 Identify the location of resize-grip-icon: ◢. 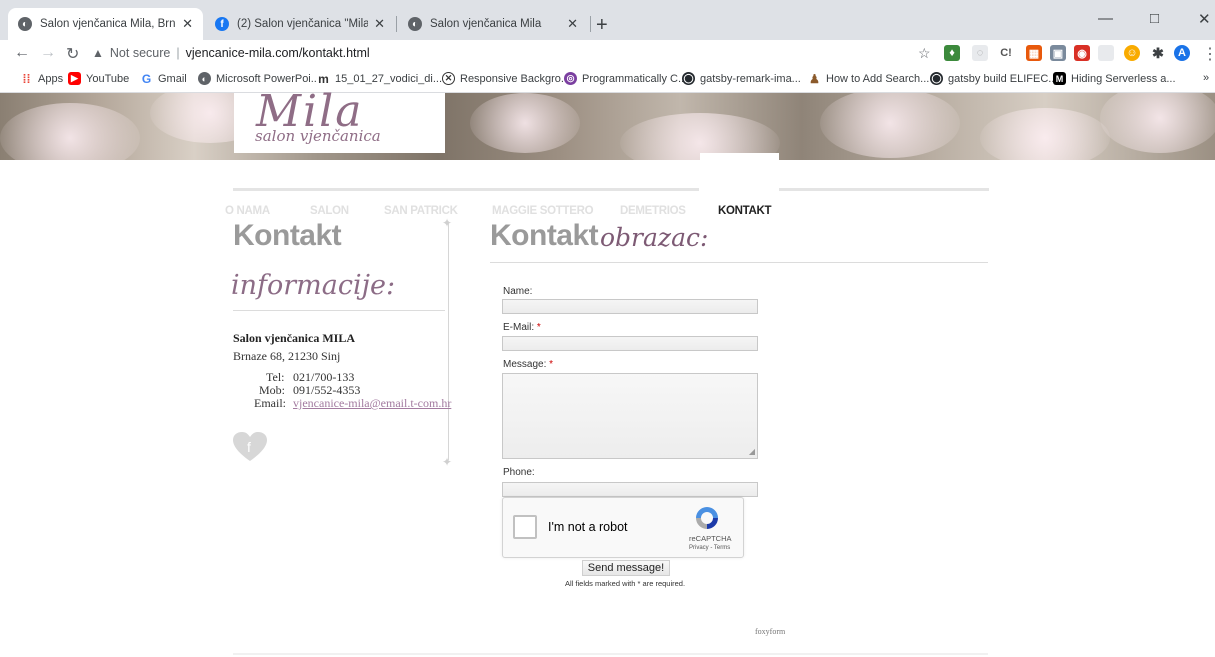
(752, 451).